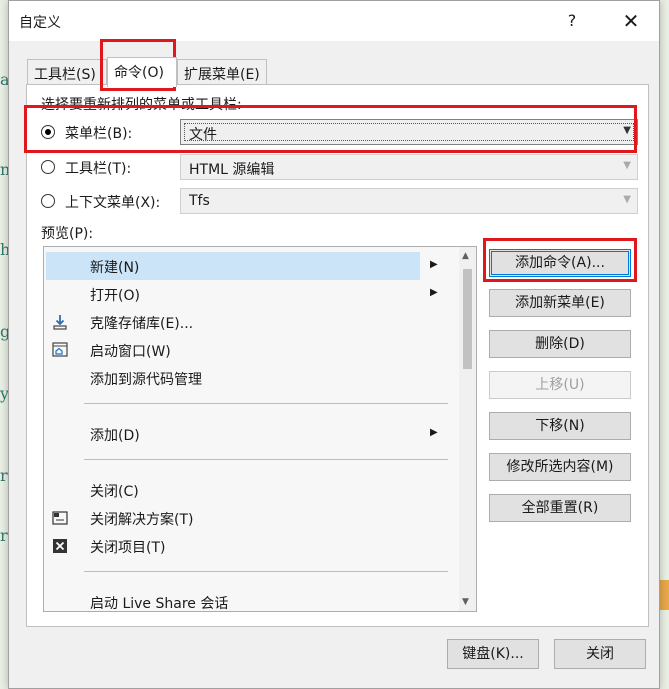 This screenshot has width=669, height=689. I want to click on close-button: 关闭, so click(600, 654).